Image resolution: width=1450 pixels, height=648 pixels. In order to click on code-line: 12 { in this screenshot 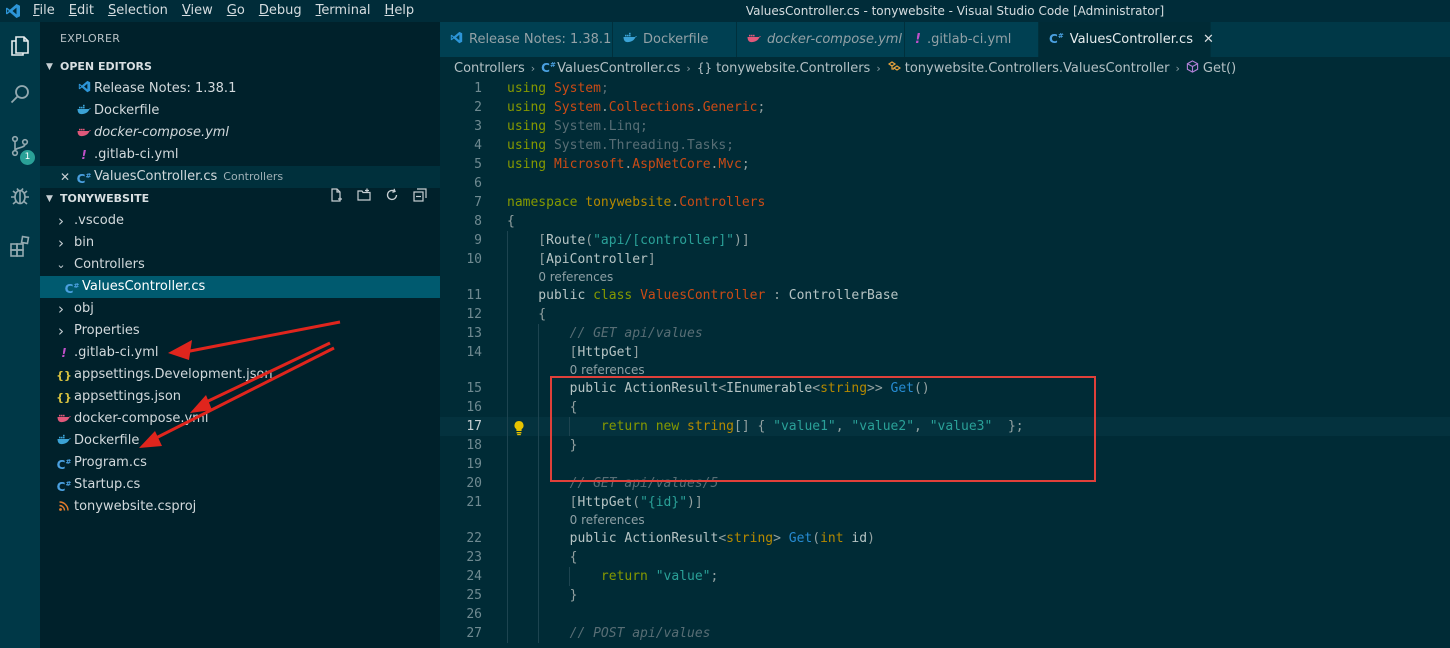, I will do `click(945, 314)`.